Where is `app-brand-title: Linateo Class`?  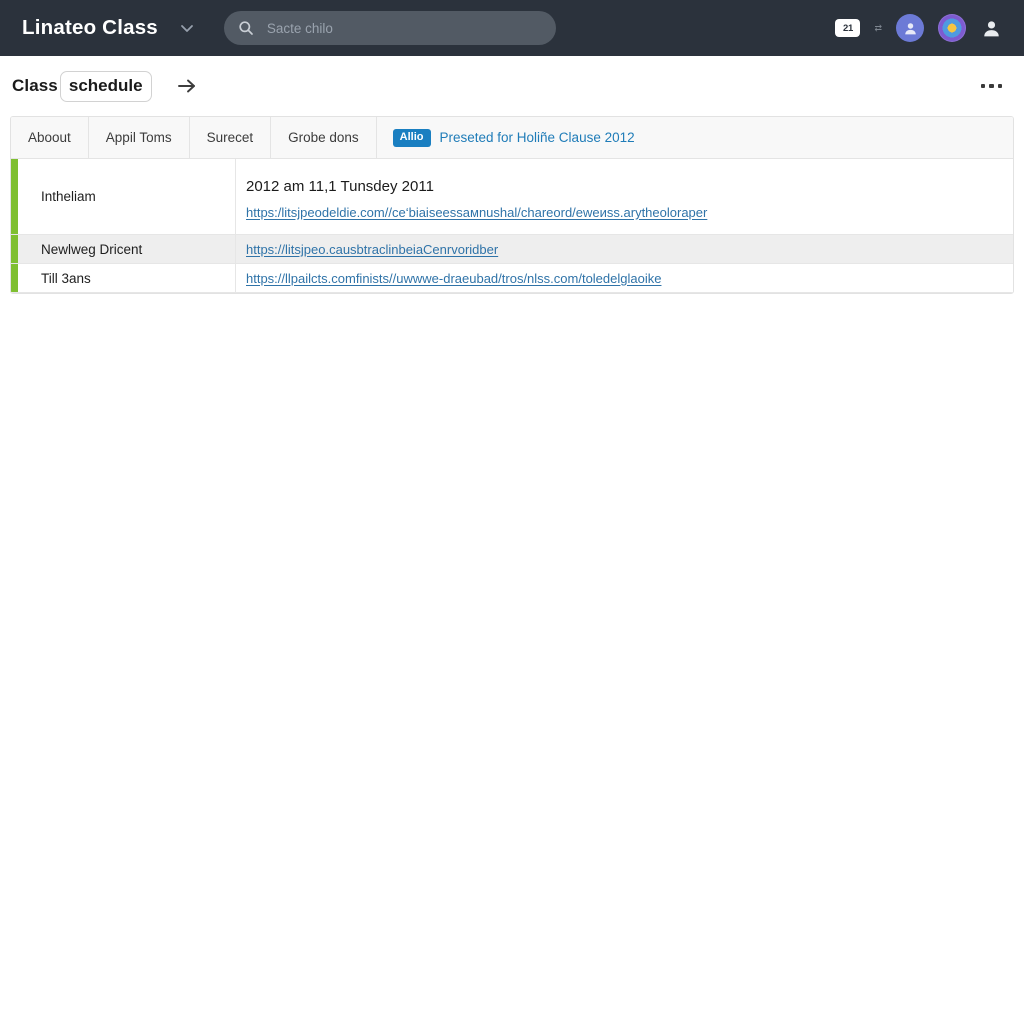
app-brand-title: Linateo Class is located at coordinates (90, 28).